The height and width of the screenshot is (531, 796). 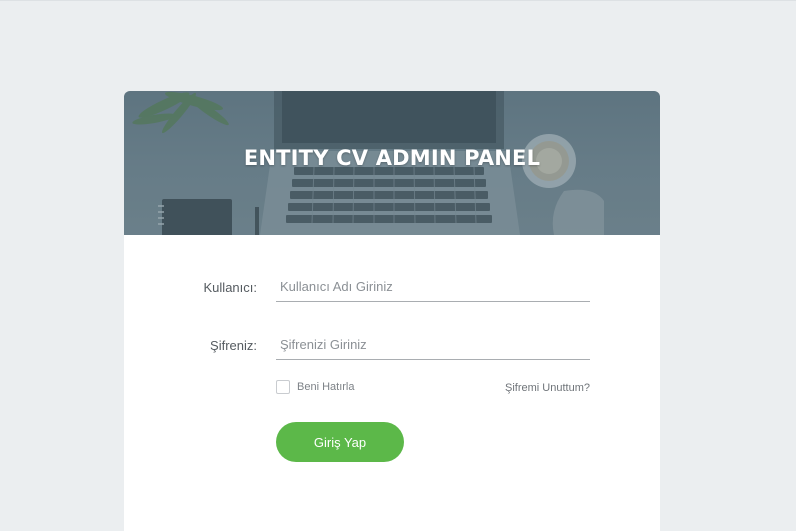 I want to click on top-border, so click(x=398, y=0).